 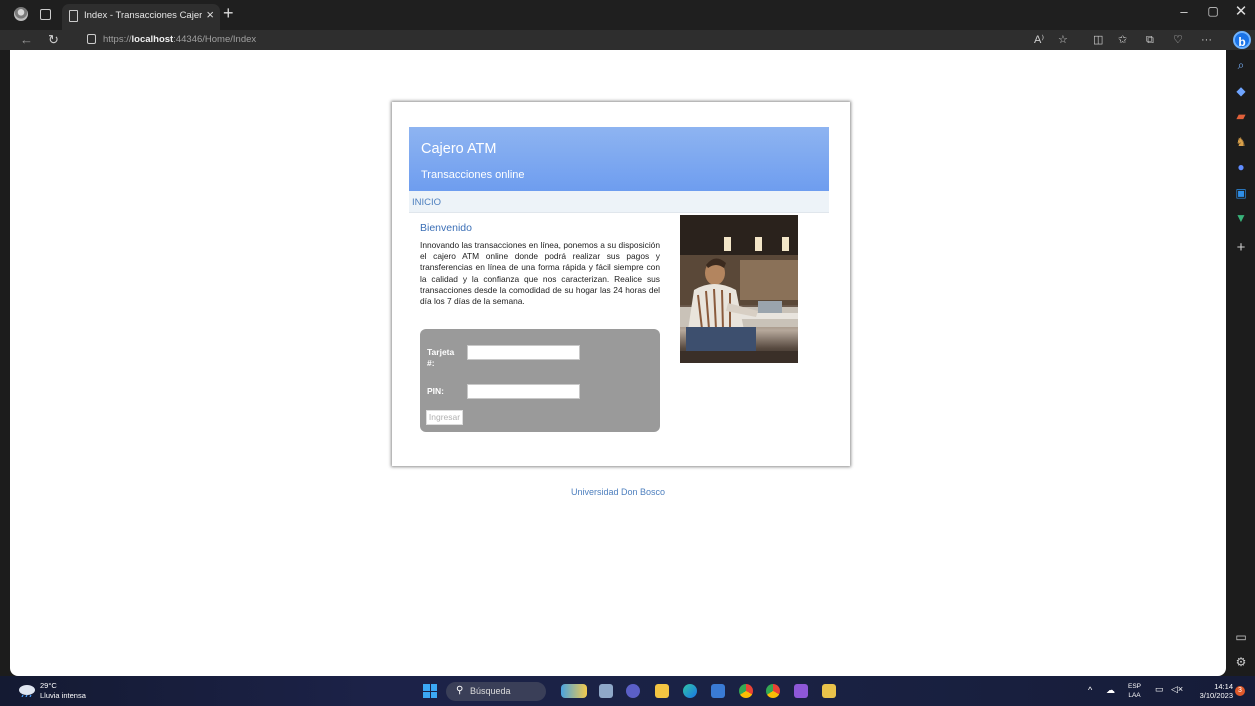 What do you see at coordinates (606, 691) in the screenshot?
I see `file-explorer-icon` at bounding box center [606, 691].